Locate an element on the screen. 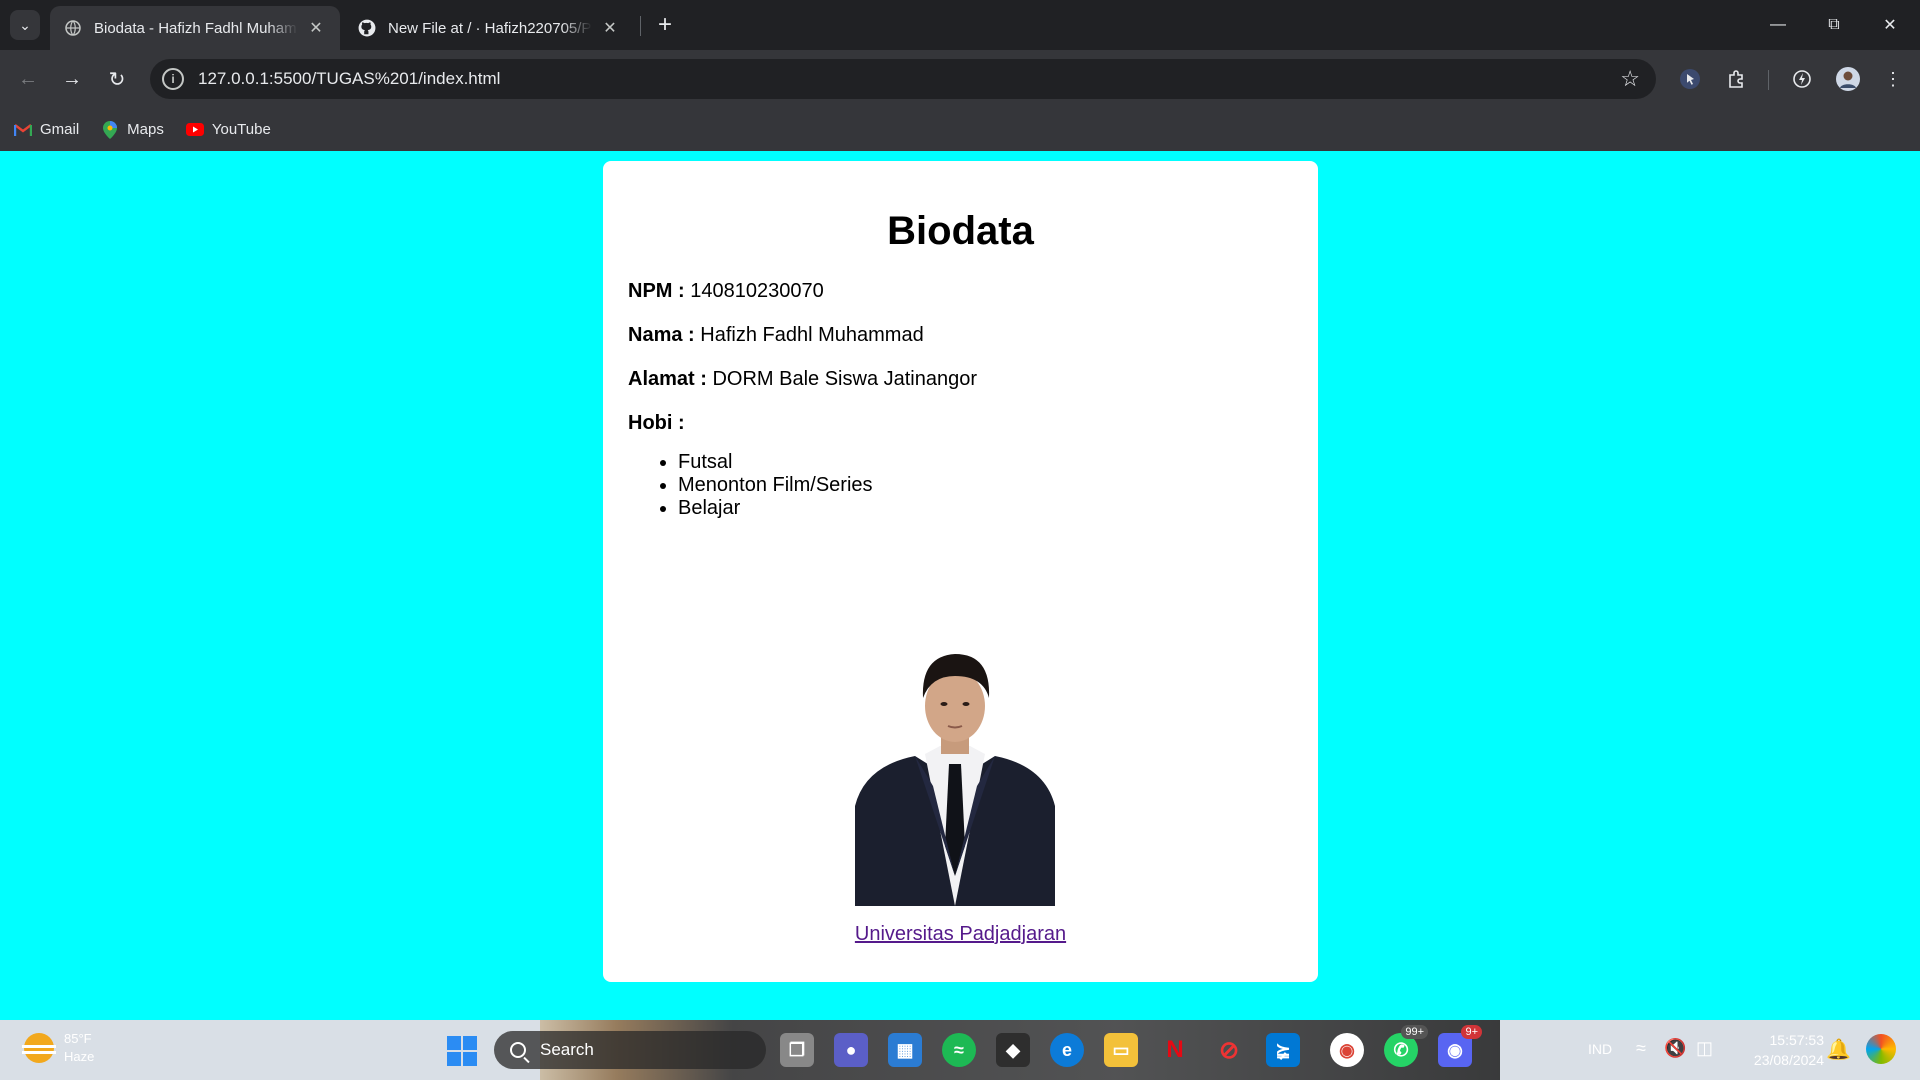 This screenshot has height=1080, width=1920. list-item: Futsal is located at coordinates (985, 462).